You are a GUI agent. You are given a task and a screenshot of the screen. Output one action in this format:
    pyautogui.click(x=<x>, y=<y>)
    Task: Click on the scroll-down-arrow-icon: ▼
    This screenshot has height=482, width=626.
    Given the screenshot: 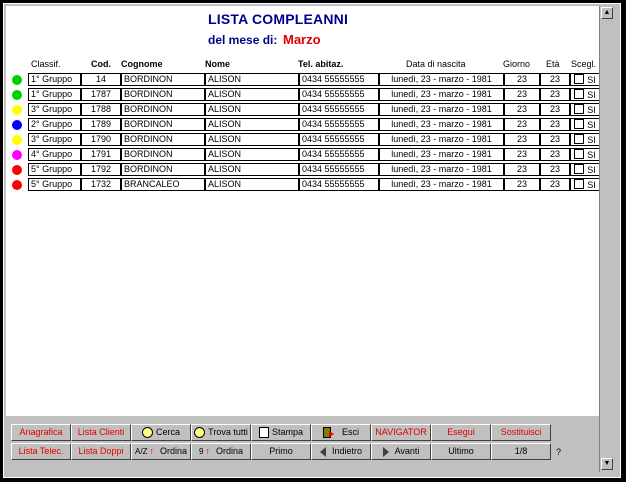 What is the action you would take?
    pyautogui.click(x=607, y=464)
    